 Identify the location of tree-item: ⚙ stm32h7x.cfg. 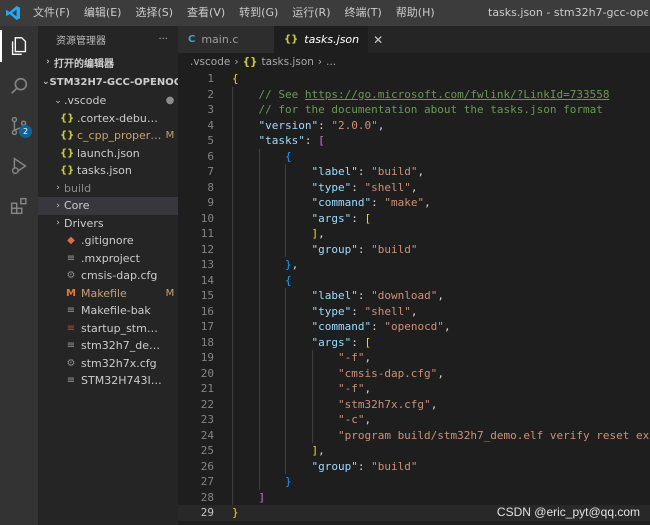
(108, 364).